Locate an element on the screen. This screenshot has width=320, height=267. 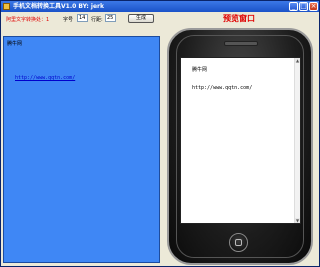
home-square-icon is located at coordinates (238, 242).